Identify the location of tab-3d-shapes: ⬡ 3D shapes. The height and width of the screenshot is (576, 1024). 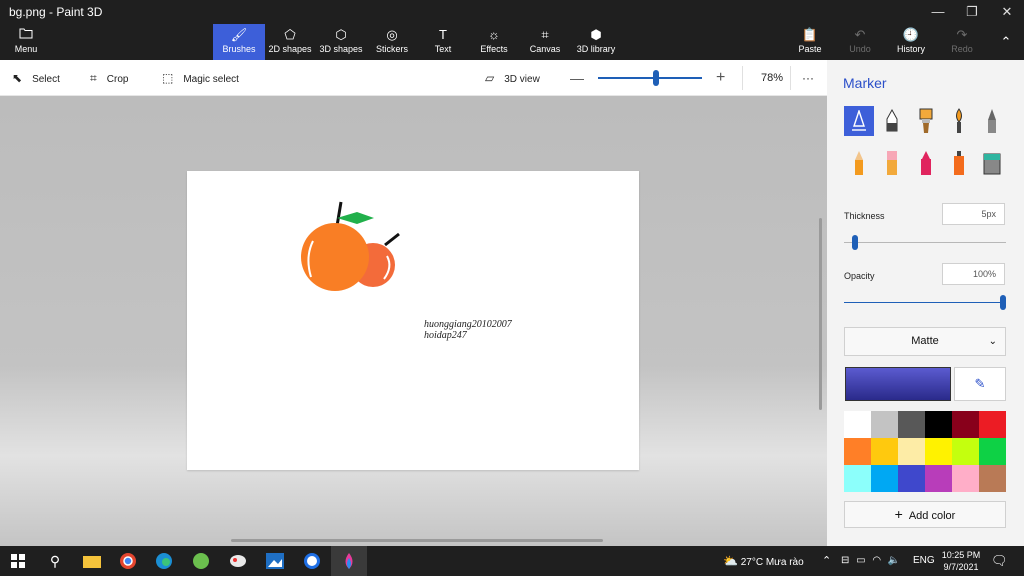
(341, 42).